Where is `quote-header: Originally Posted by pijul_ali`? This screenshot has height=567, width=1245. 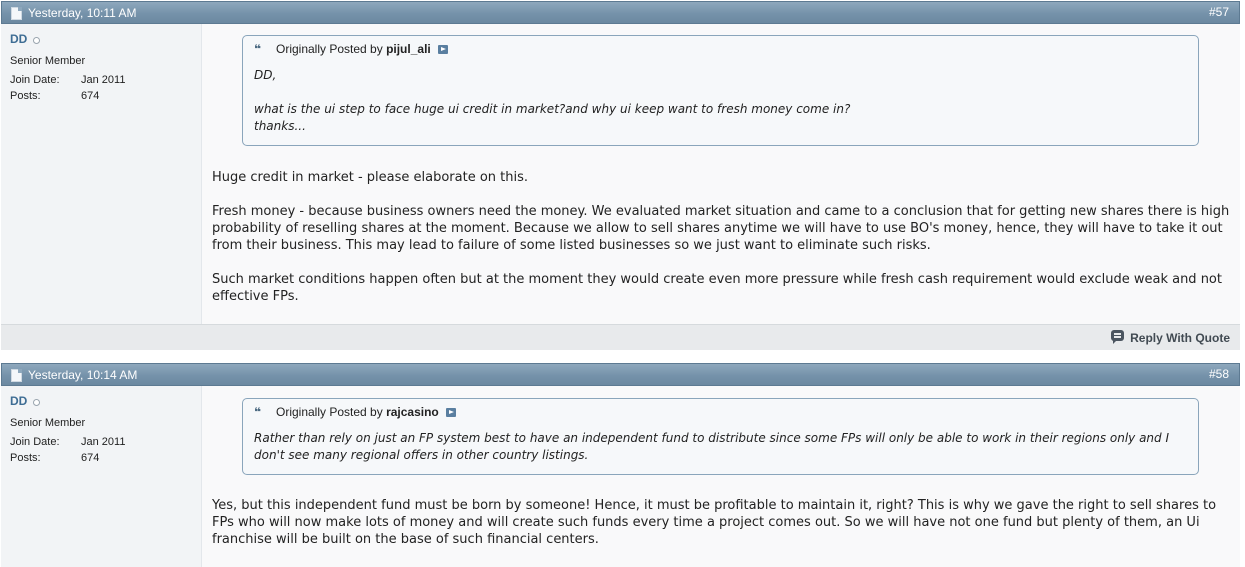 quote-header: Originally Posted by pijul_ali is located at coordinates (362, 49).